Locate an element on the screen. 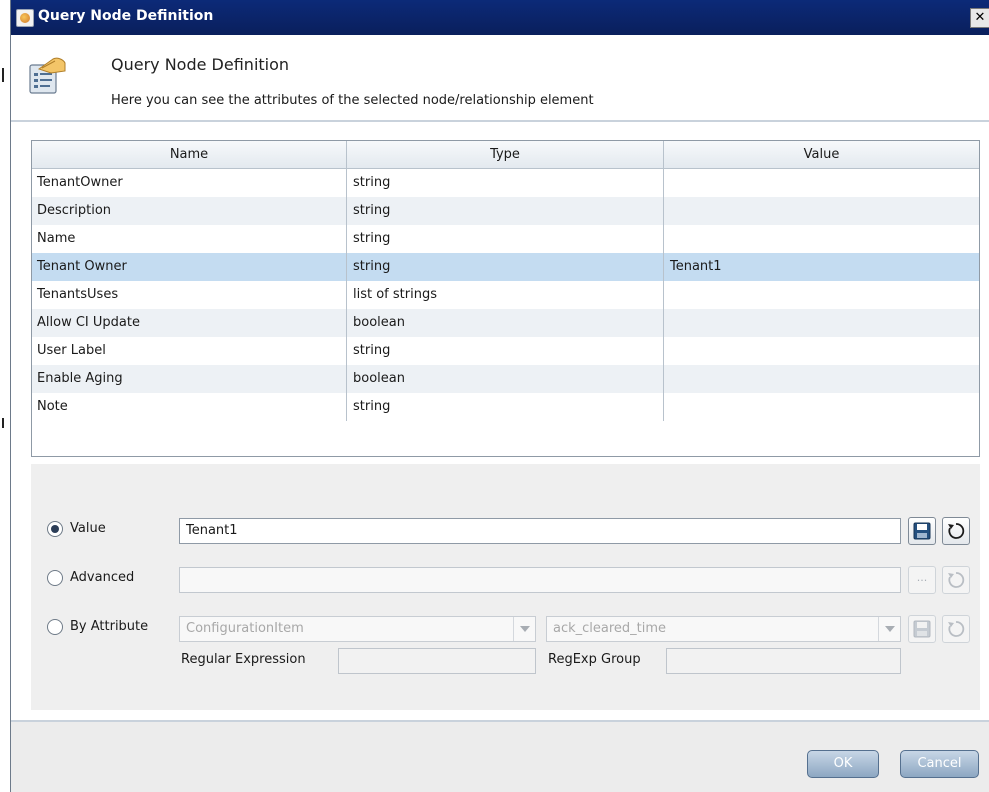  ok-button: OK is located at coordinates (843, 764).